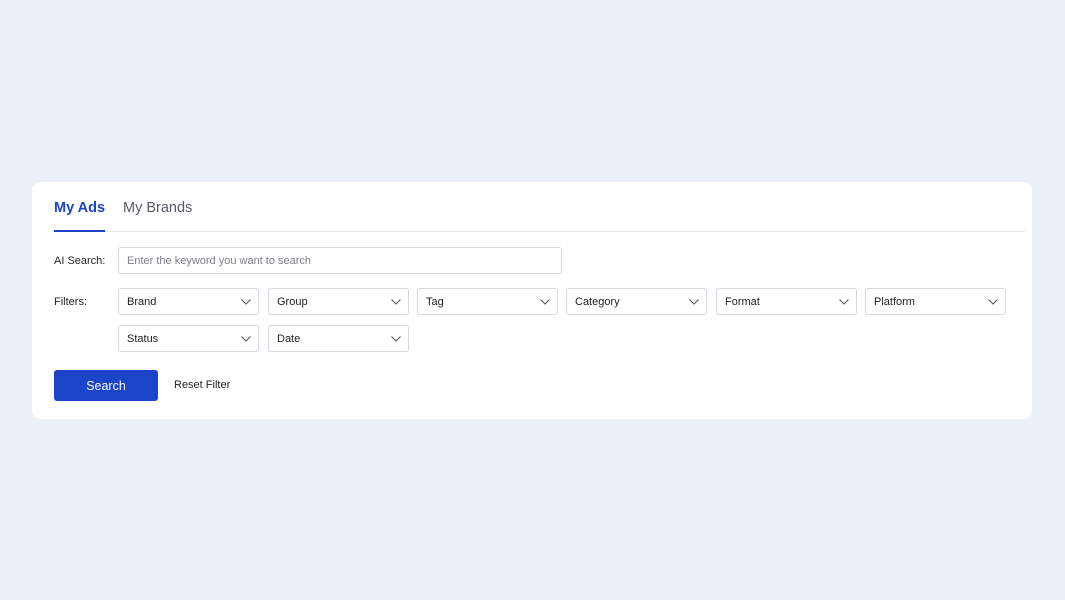 Image resolution: width=1065 pixels, height=600 pixels. I want to click on filter-group-label: Group, so click(292, 302).